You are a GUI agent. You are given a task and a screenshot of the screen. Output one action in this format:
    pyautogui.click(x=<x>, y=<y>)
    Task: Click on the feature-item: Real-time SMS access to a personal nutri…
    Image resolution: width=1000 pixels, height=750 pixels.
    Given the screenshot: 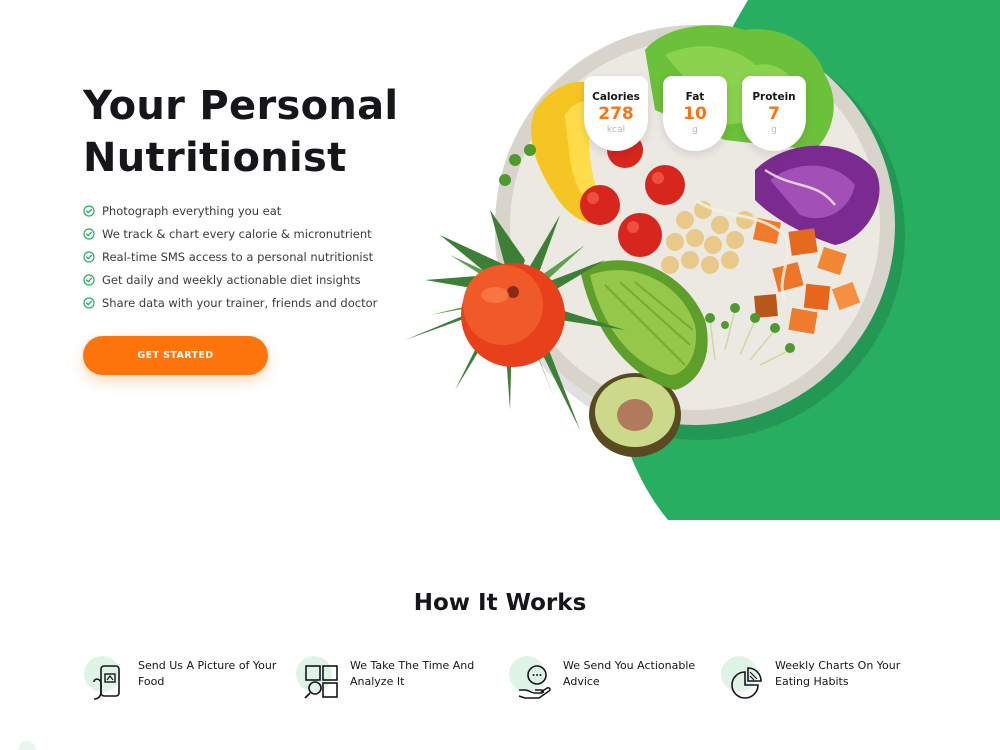 What is the action you would take?
    pyautogui.click(x=230, y=256)
    